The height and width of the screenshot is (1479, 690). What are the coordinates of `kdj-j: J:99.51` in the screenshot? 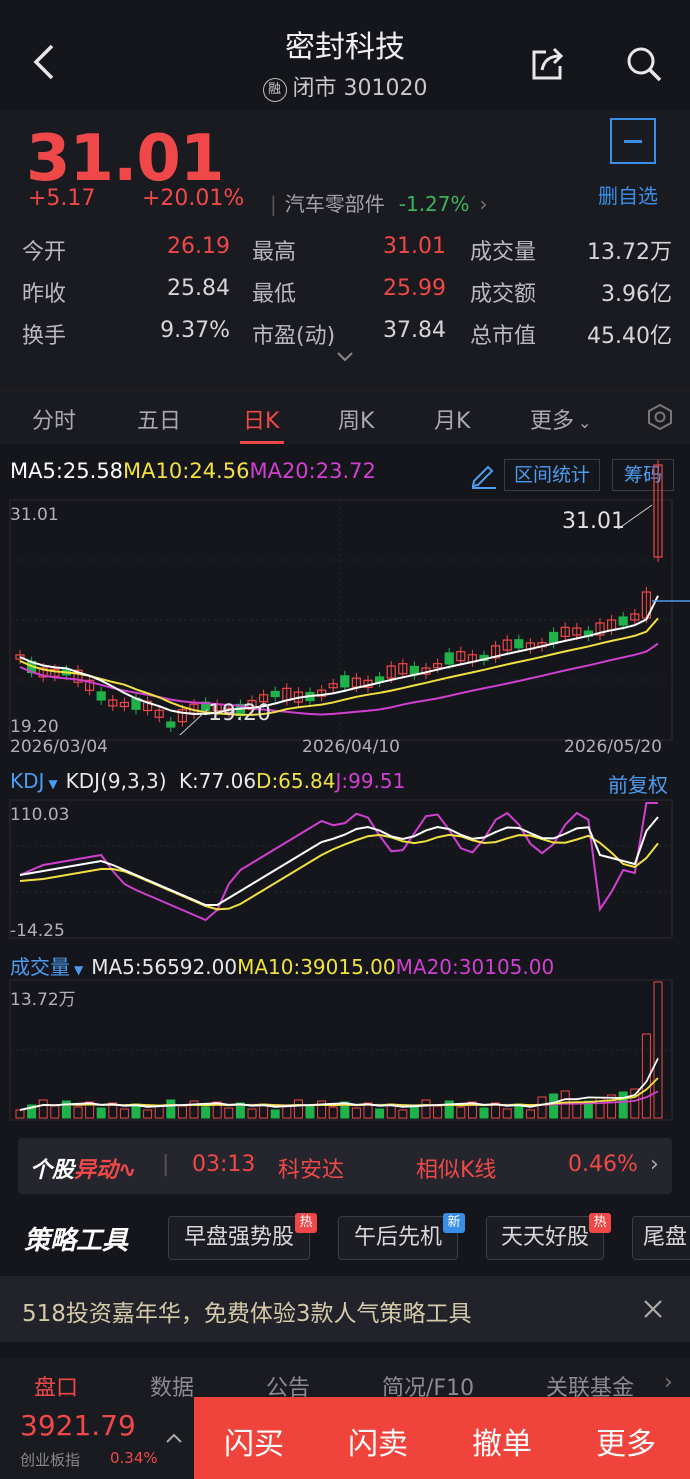 It's located at (370, 781).